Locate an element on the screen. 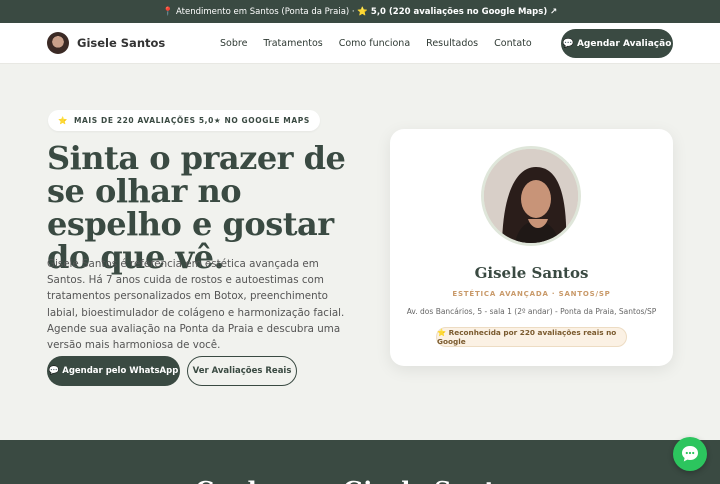 This screenshot has width=720, height=484. profile-photo is located at coordinates (531, 196).